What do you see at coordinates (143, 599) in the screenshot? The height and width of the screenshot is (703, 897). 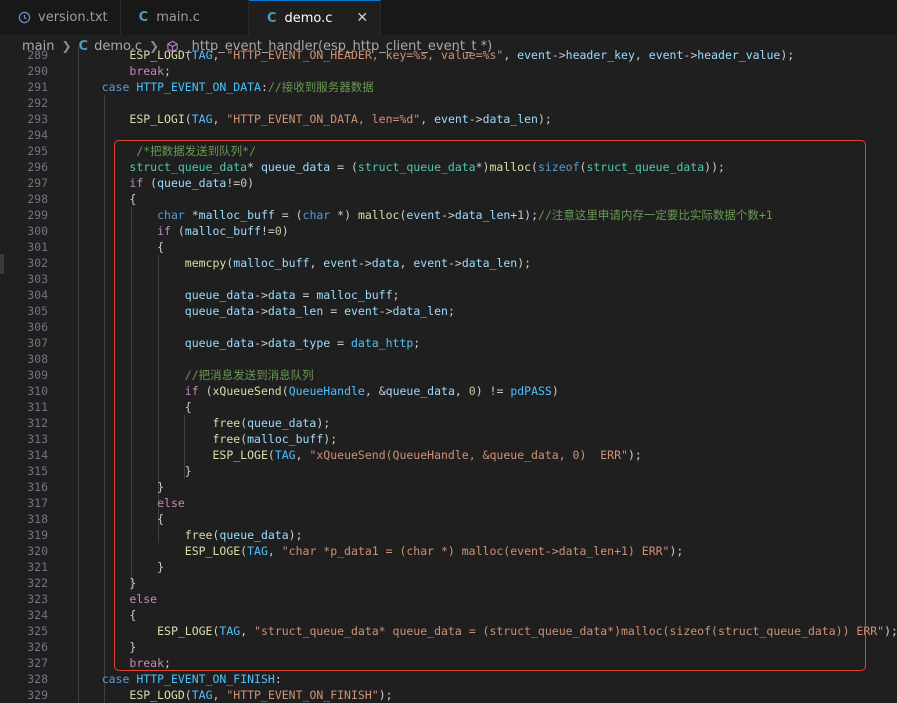 I see `code-text: else` at bounding box center [143, 599].